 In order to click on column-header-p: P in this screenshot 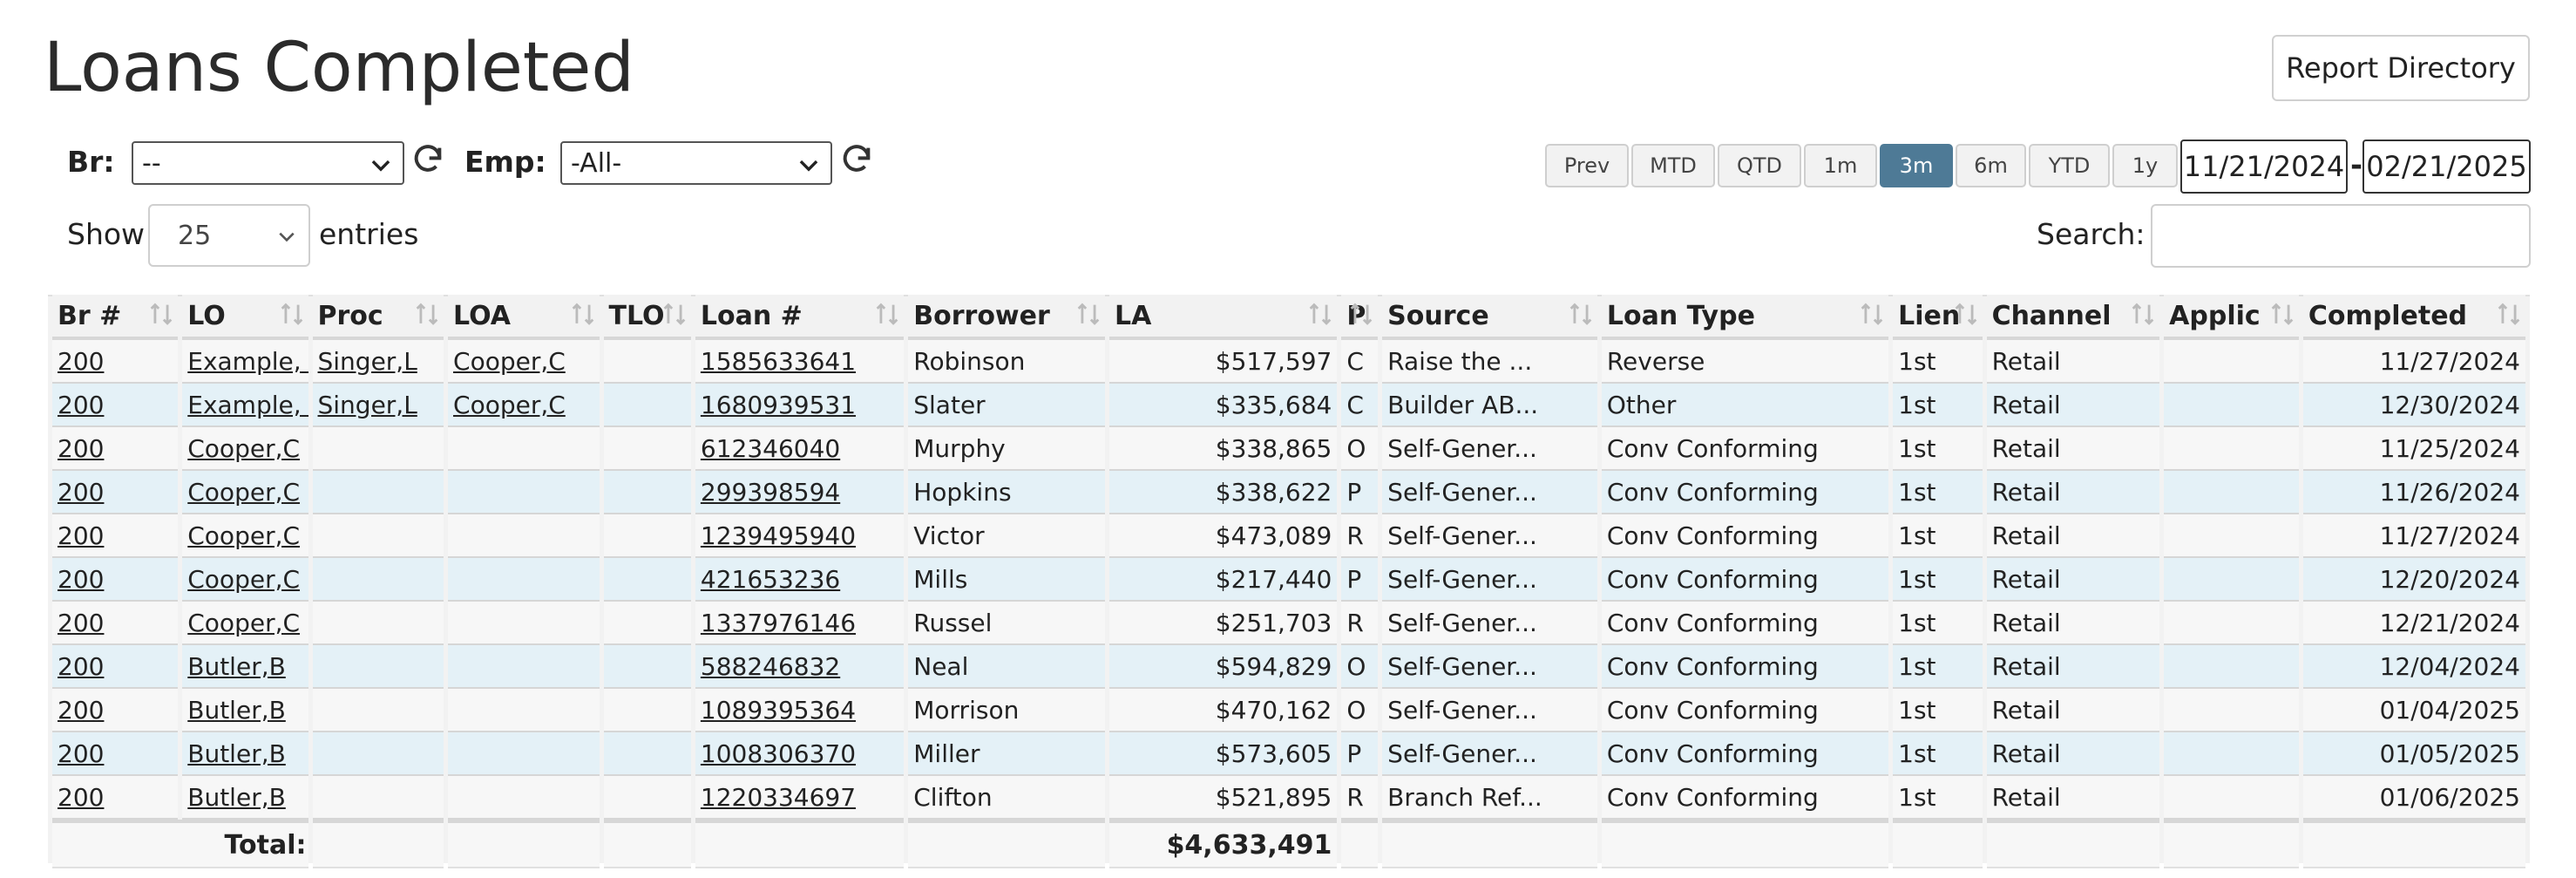, I will do `click(1360, 317)`.